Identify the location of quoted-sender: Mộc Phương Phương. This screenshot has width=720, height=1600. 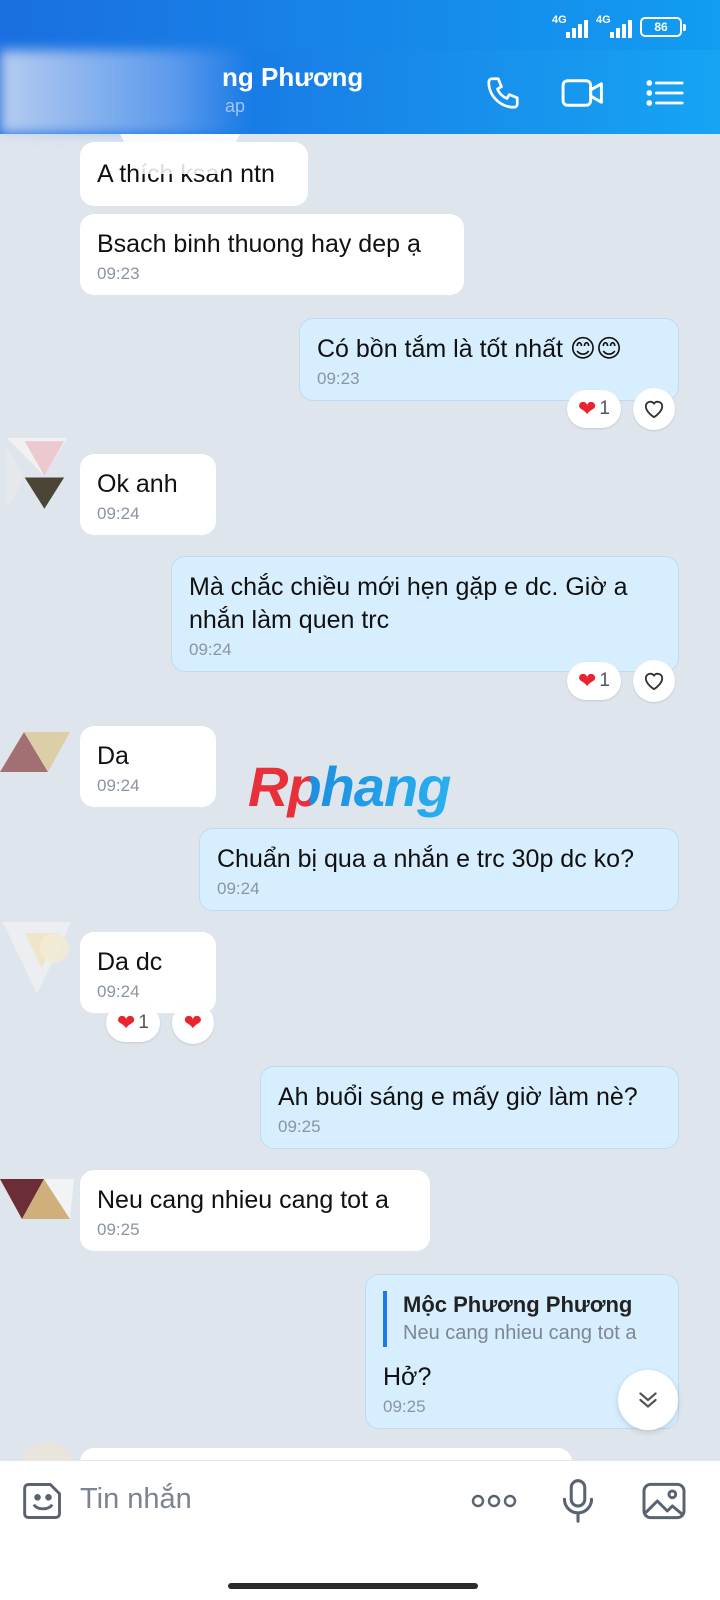
(518, 1304).